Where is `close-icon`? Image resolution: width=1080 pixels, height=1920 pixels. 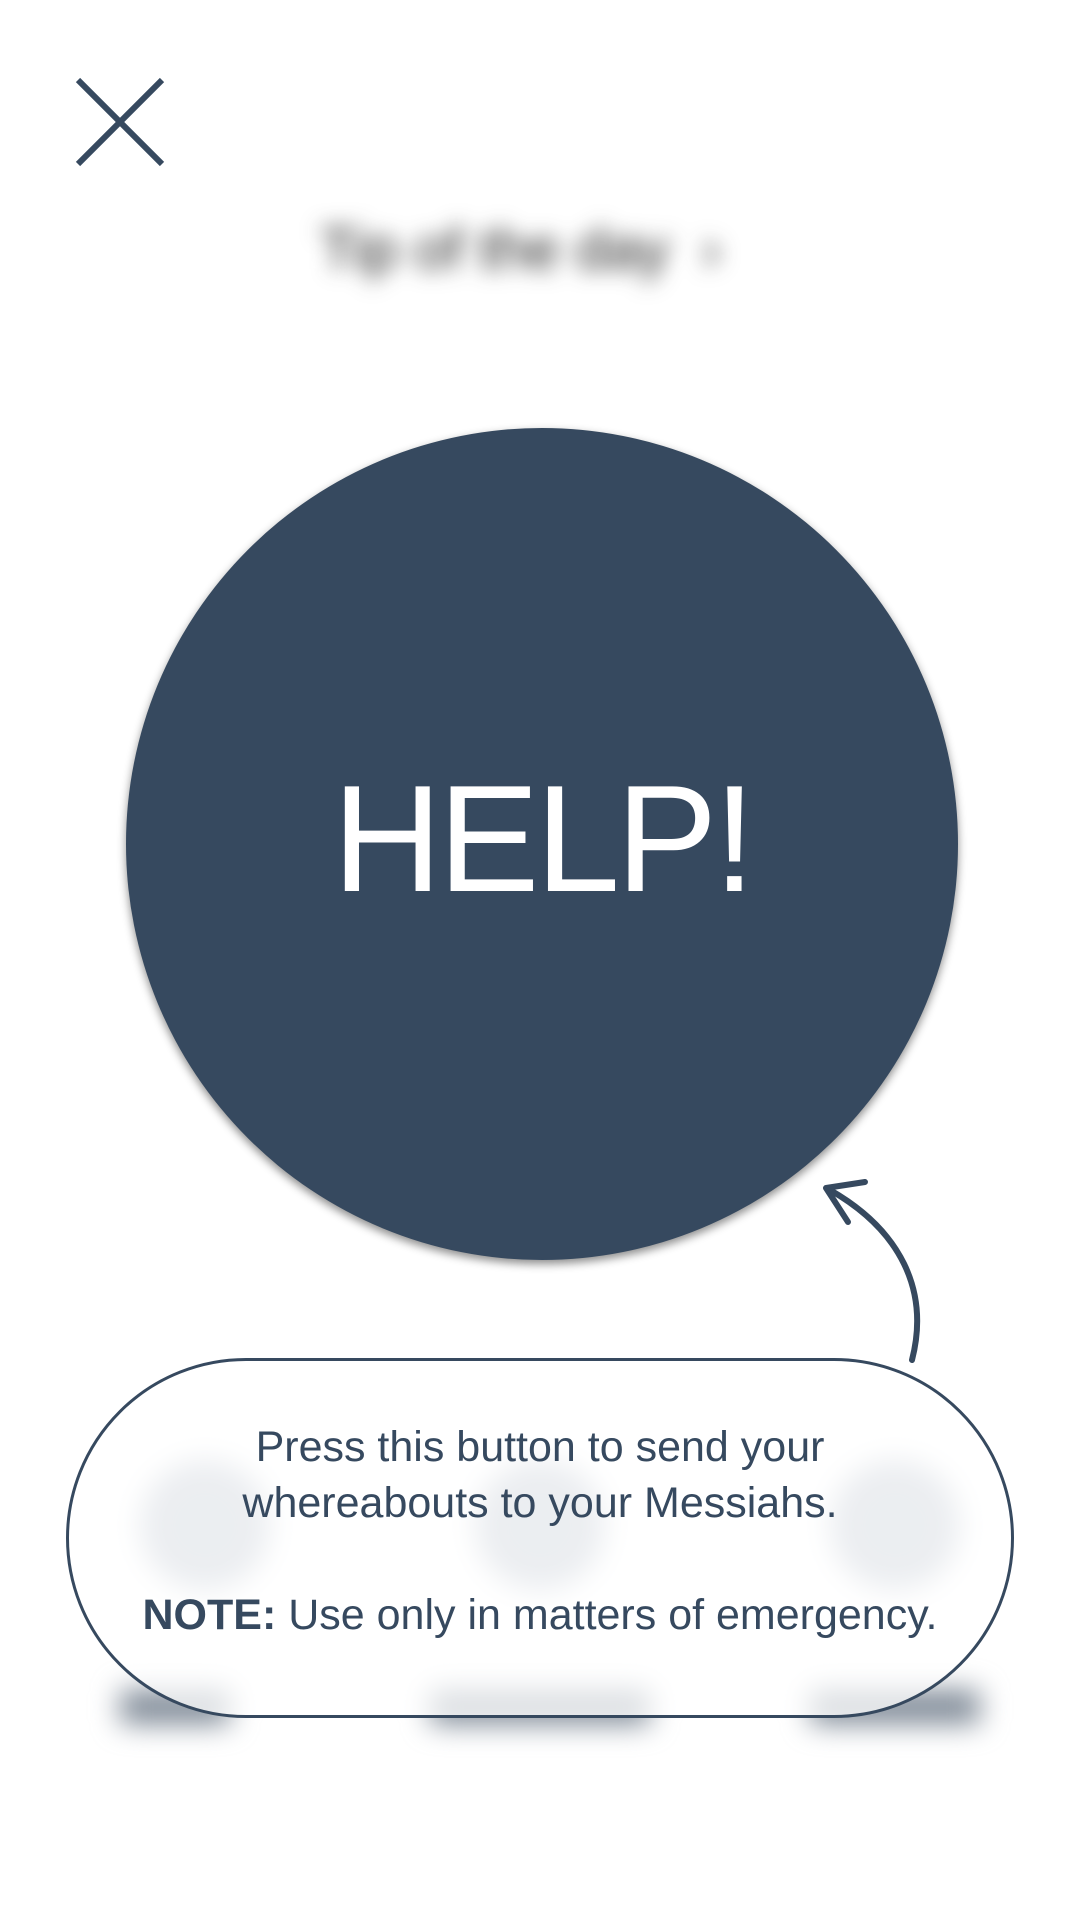 close-icon is located at coordinates (120, 122).